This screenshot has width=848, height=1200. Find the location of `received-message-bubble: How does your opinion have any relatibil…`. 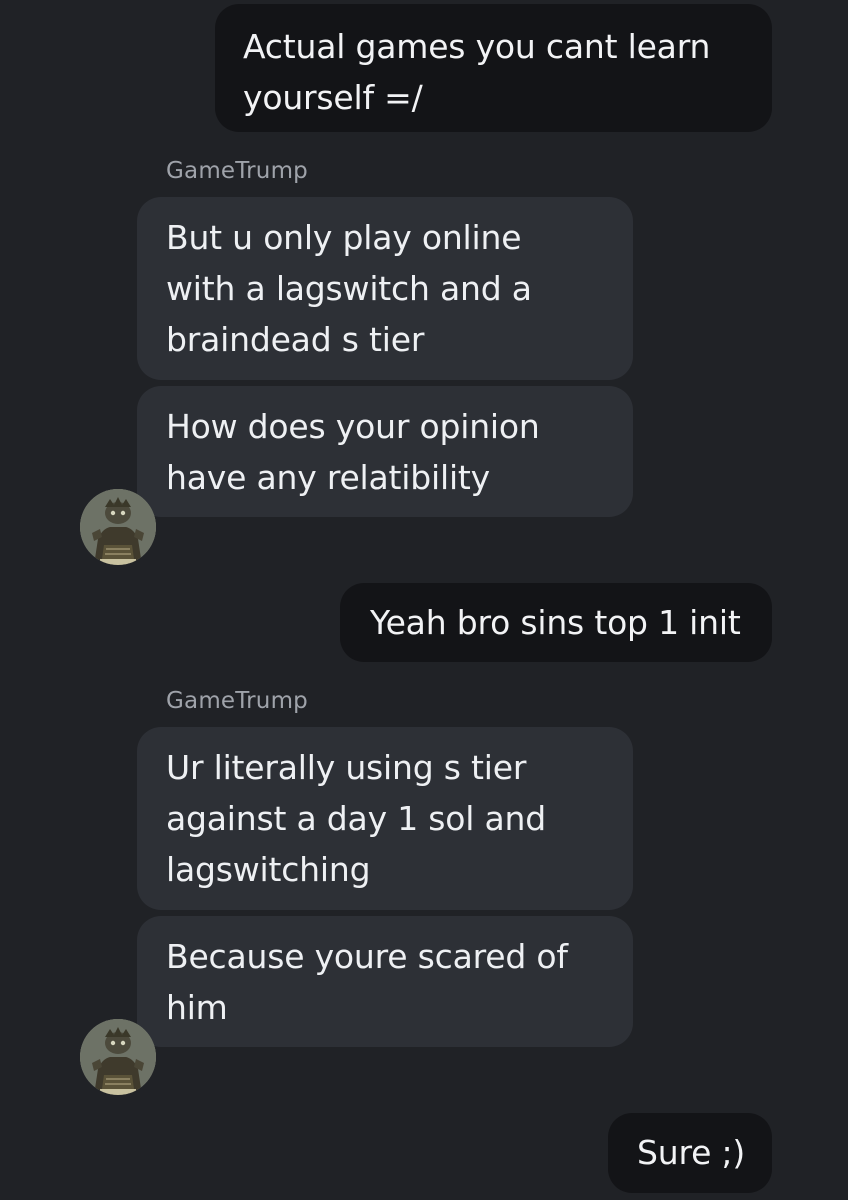

received-message-bubble: How does your opinion have any relatibil… is located at coordinates (385, 451).